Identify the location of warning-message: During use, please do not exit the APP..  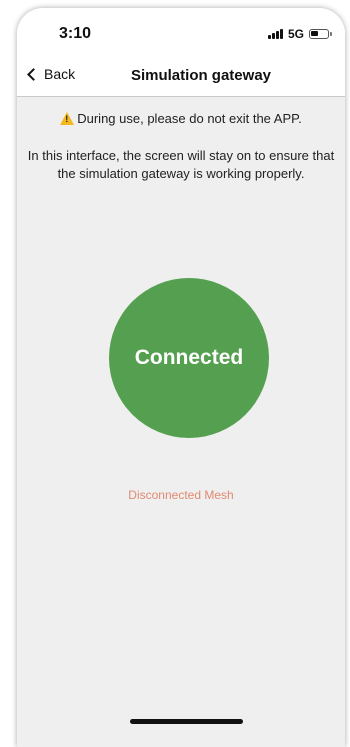
(181, 118).